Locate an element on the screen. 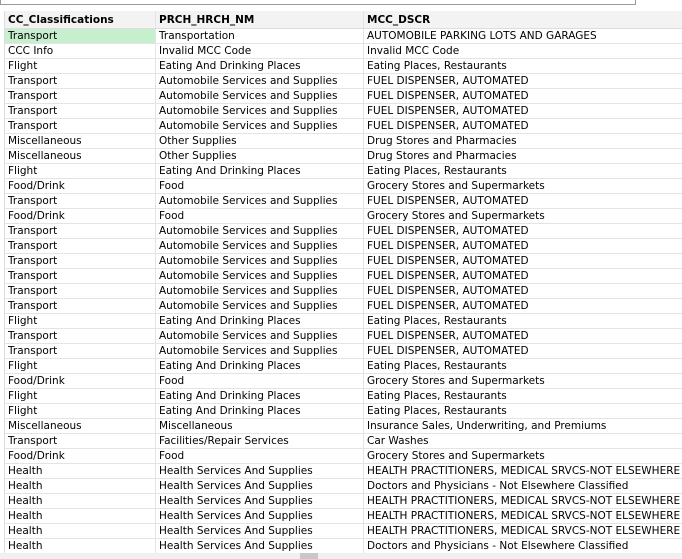 The image size is (682, 559). horizontal-scrollbar is located at coordinates (341, 556).